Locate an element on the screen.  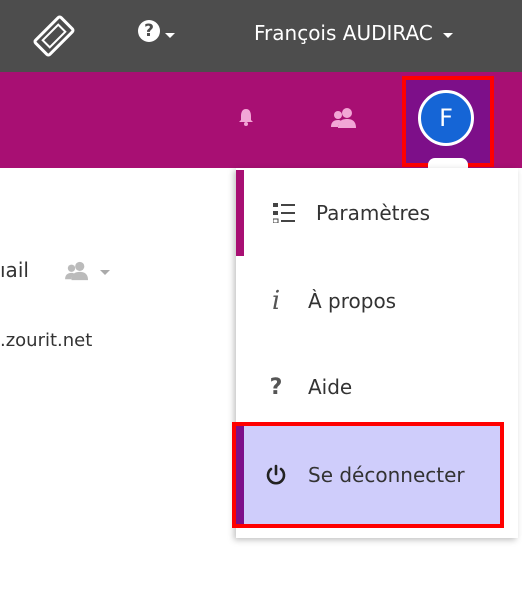
bell-icon is located at coordinates (246, 117).